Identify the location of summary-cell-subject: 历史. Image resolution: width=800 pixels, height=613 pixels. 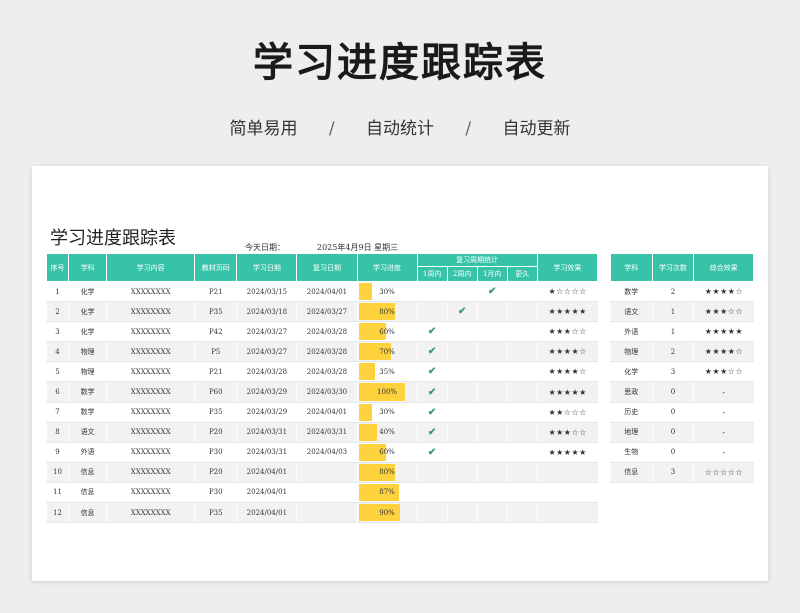
(631, 412).